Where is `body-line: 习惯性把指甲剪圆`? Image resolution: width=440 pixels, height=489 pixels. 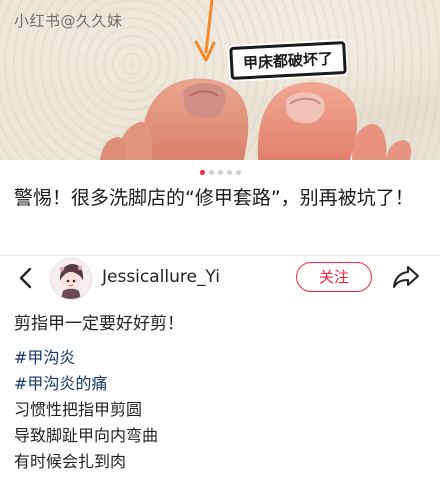
body-line: 习惯性把指甲剪圆 is located at coordinates (78, 409).